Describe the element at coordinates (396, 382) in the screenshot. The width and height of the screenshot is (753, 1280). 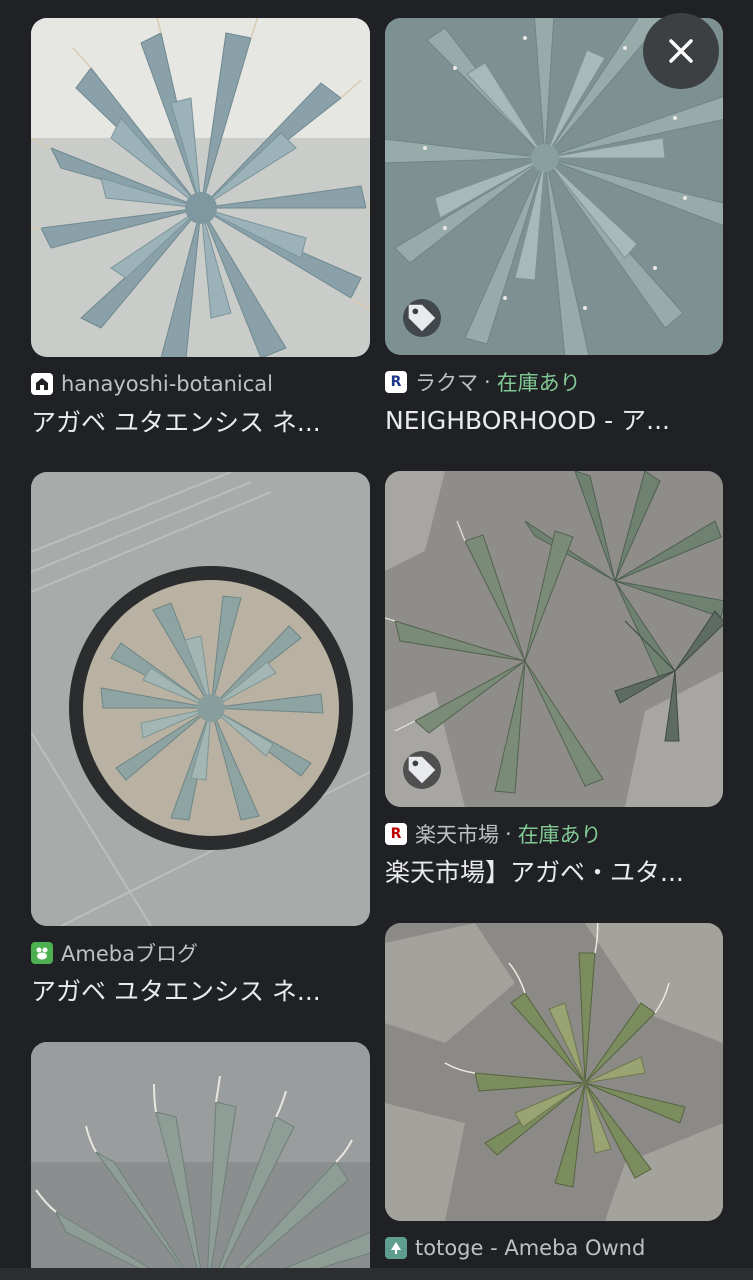
I see `rakuma-r-icon: R` at that location.